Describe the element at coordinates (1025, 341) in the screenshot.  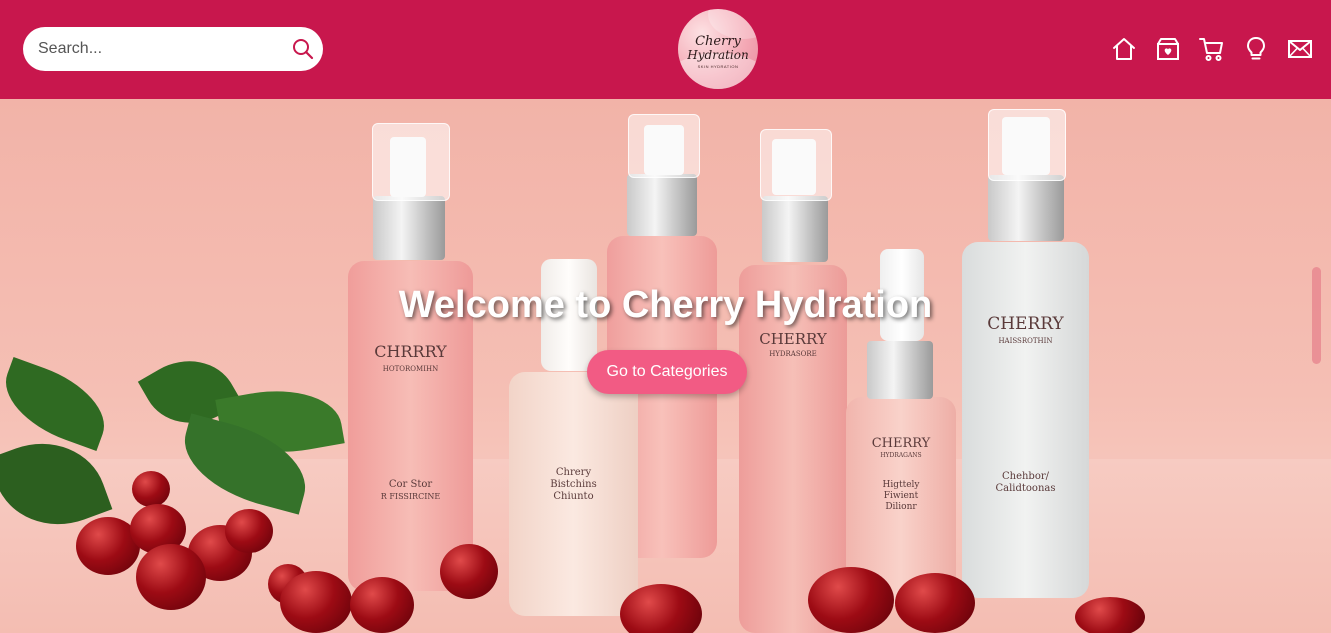
I see `bottle-6-subline: HAISSROTHIN` at that location.